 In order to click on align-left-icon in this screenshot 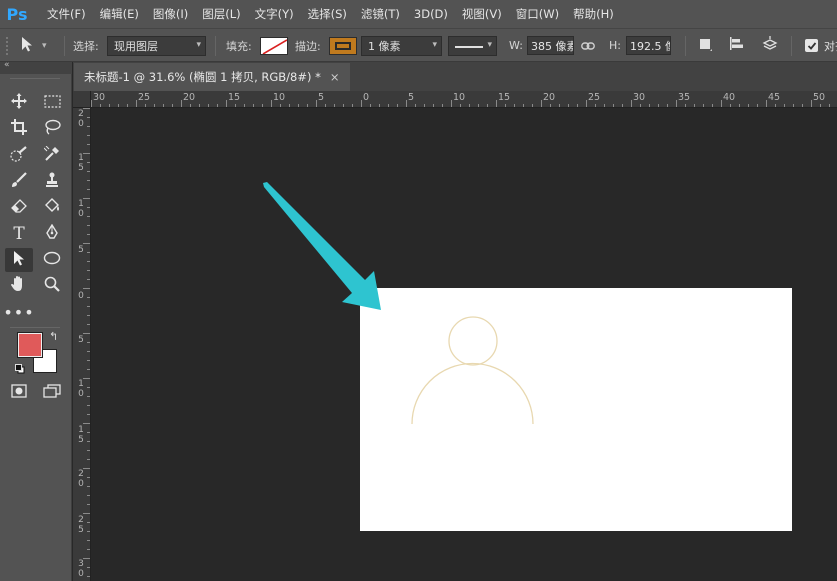, I will do `click(737, 45)`.